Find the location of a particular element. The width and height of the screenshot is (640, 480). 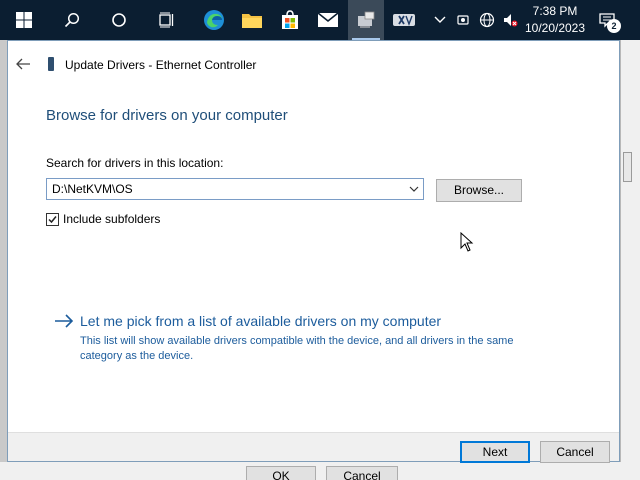

taskbar-store is located at coordinates (290, 20).